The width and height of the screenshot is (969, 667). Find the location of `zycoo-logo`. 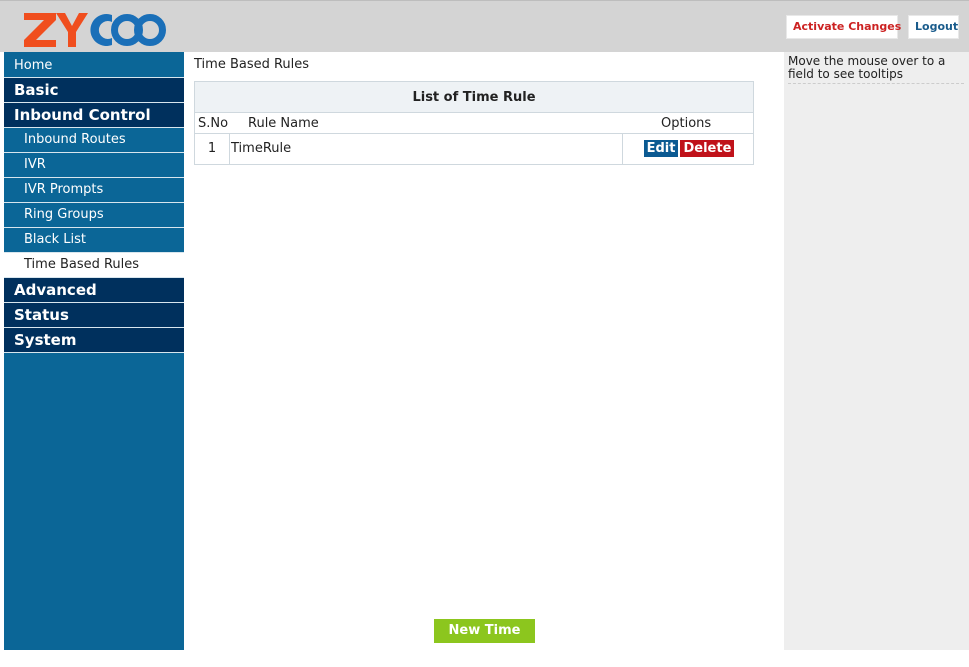

zycoo-logo is located at coordinates (95, 30).